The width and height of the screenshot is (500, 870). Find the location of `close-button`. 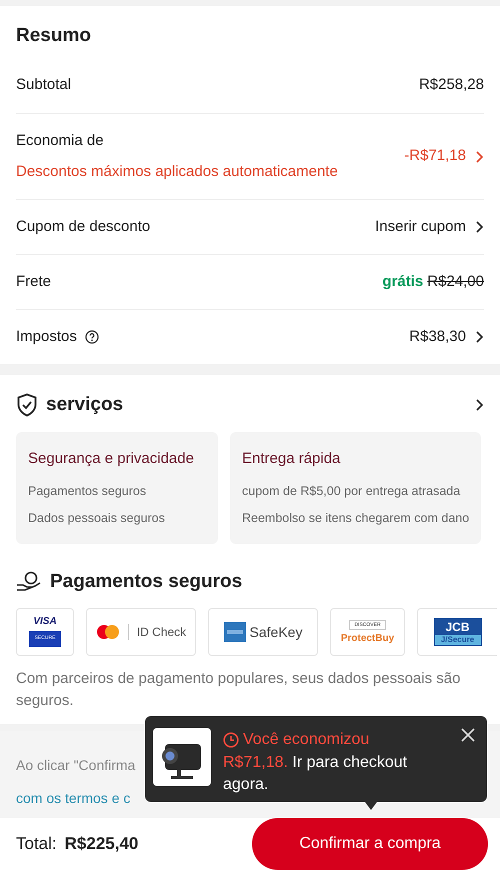

close-button is located at coordinates (468, 735).